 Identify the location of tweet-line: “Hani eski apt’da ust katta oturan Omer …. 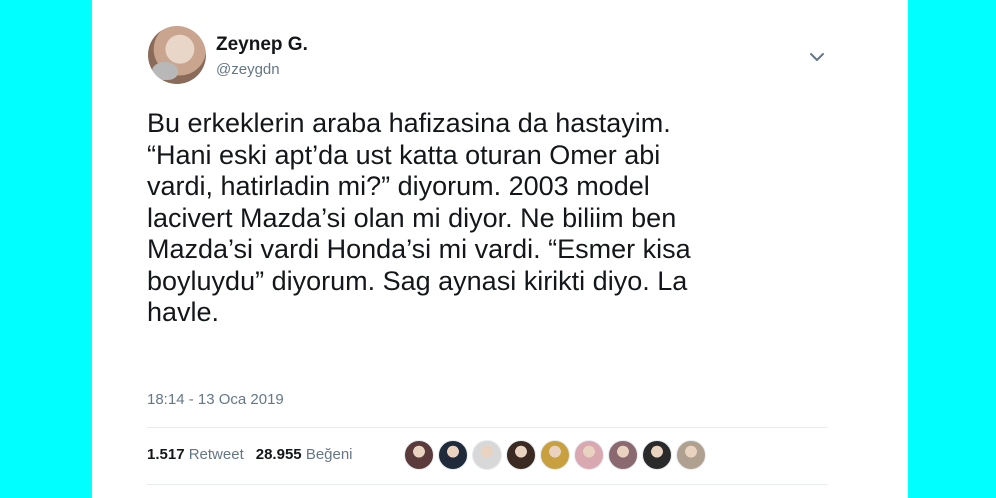
(404, 154).